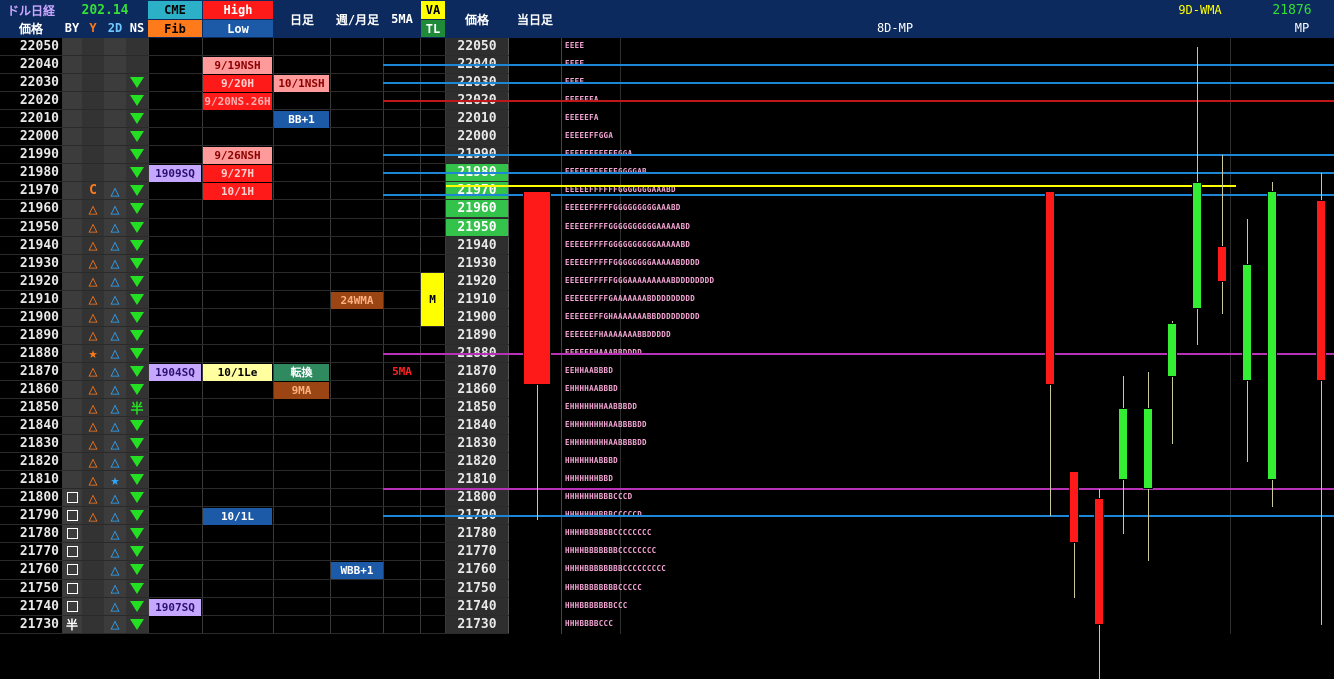  What do you see at coordinates (477, 498) in the screenshot?
I see `price-cell-right: 21800` at bounding box center [477, 498].